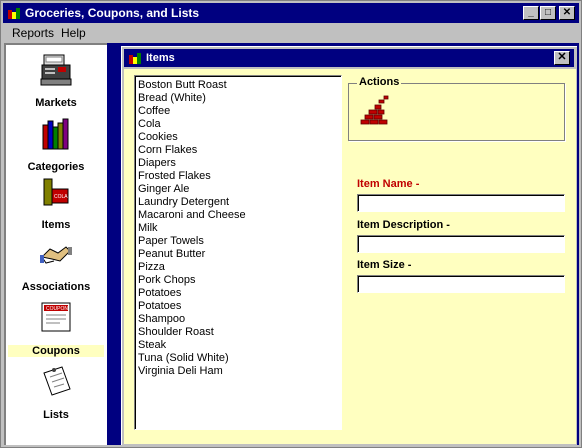  I want to click on items-window-icon, so click(135, 58).